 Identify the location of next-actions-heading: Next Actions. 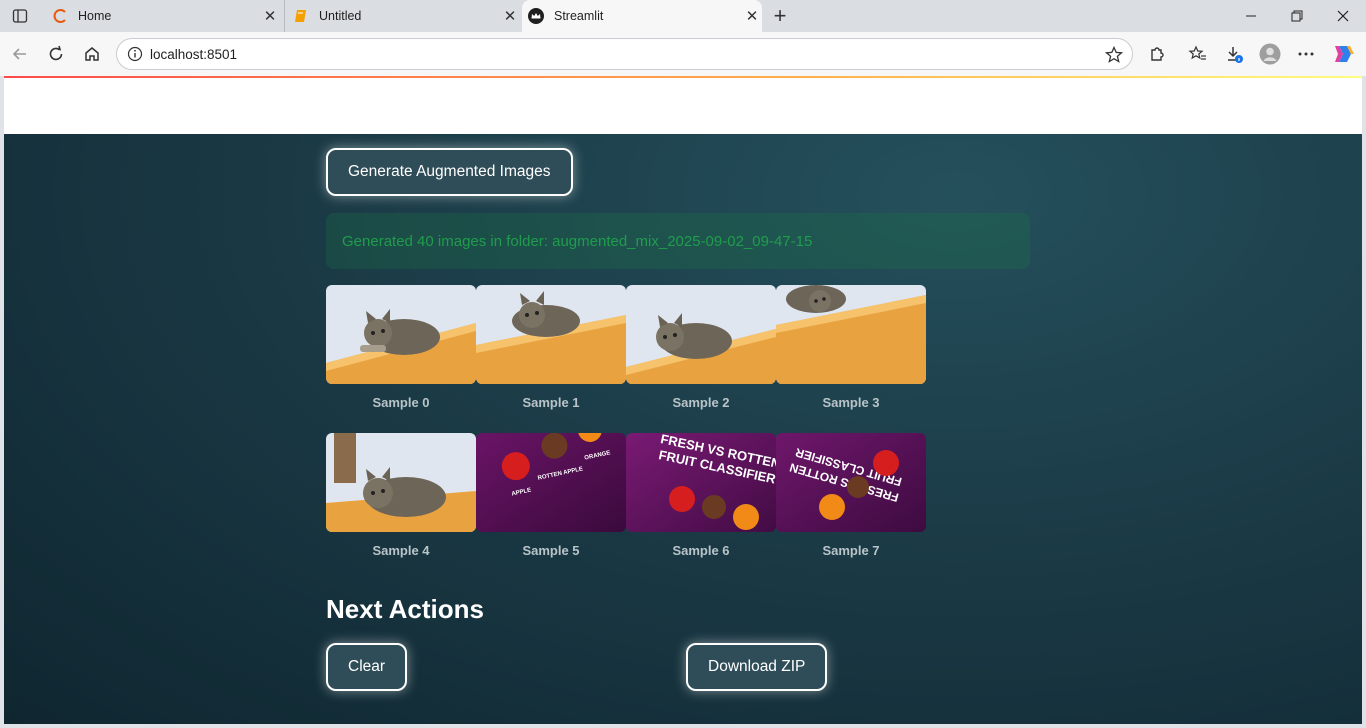
(405, 609).